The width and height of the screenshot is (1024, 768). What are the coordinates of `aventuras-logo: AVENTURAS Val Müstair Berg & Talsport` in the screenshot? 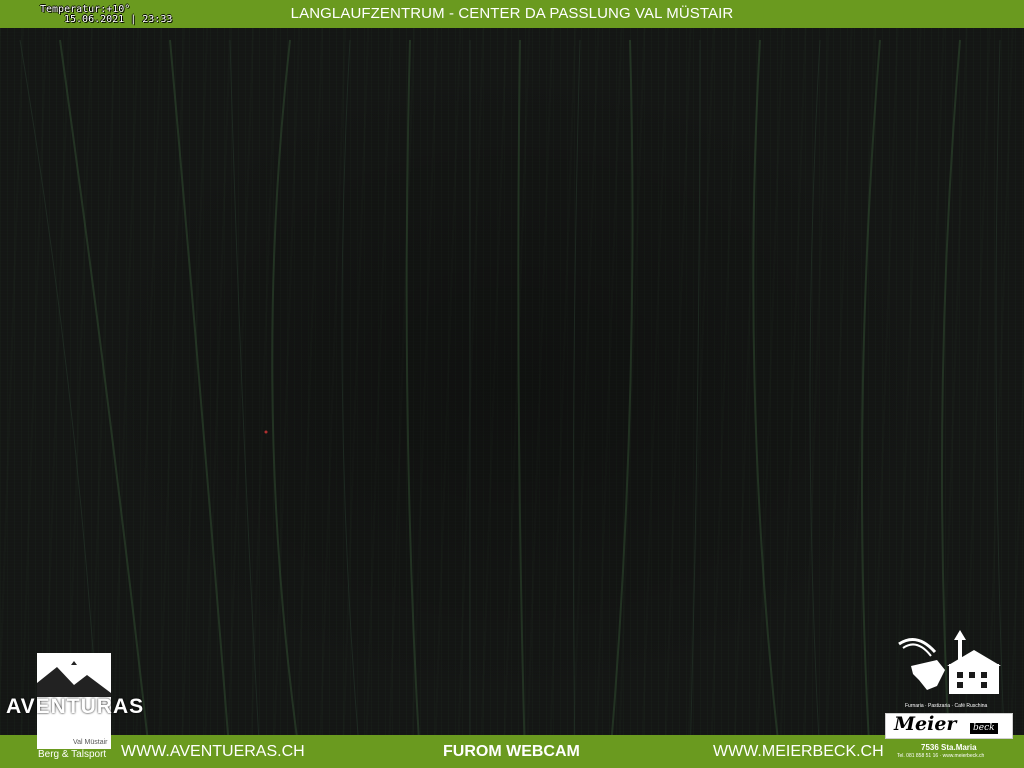 It's located at (75, 706).